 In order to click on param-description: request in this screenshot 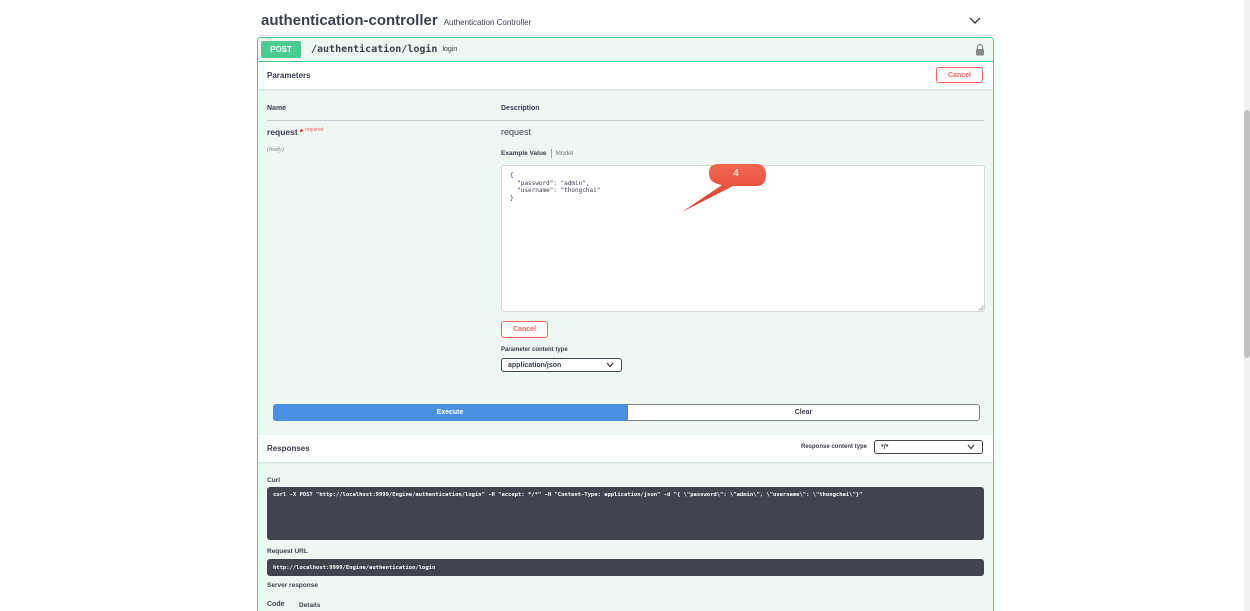, I will do `click(516, 132)`.